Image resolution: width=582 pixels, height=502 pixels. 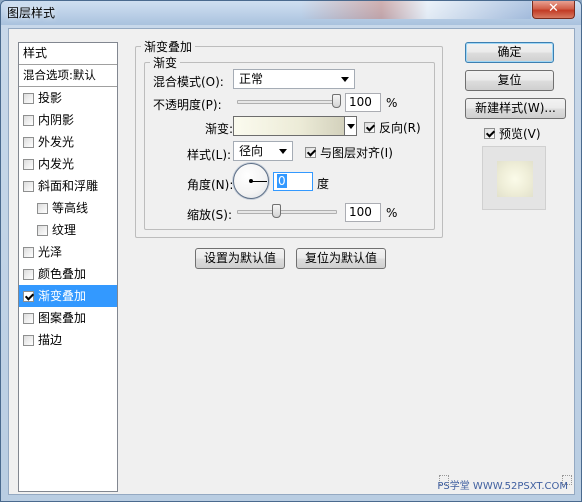 I want to click on align-with-layer-checkbox: 与图层对齐(I), so click(x=349, y=152).